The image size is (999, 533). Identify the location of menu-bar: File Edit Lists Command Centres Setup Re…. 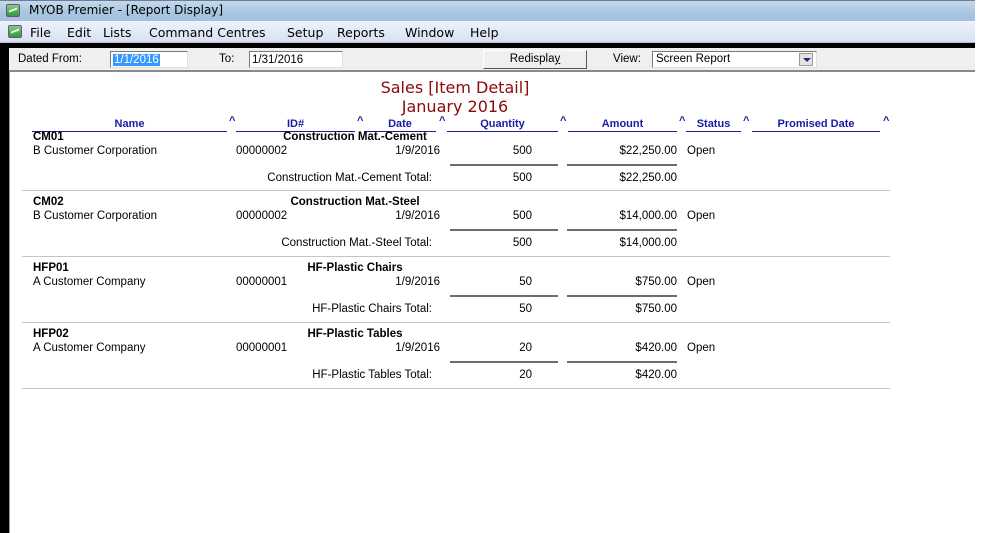
(487, 32).